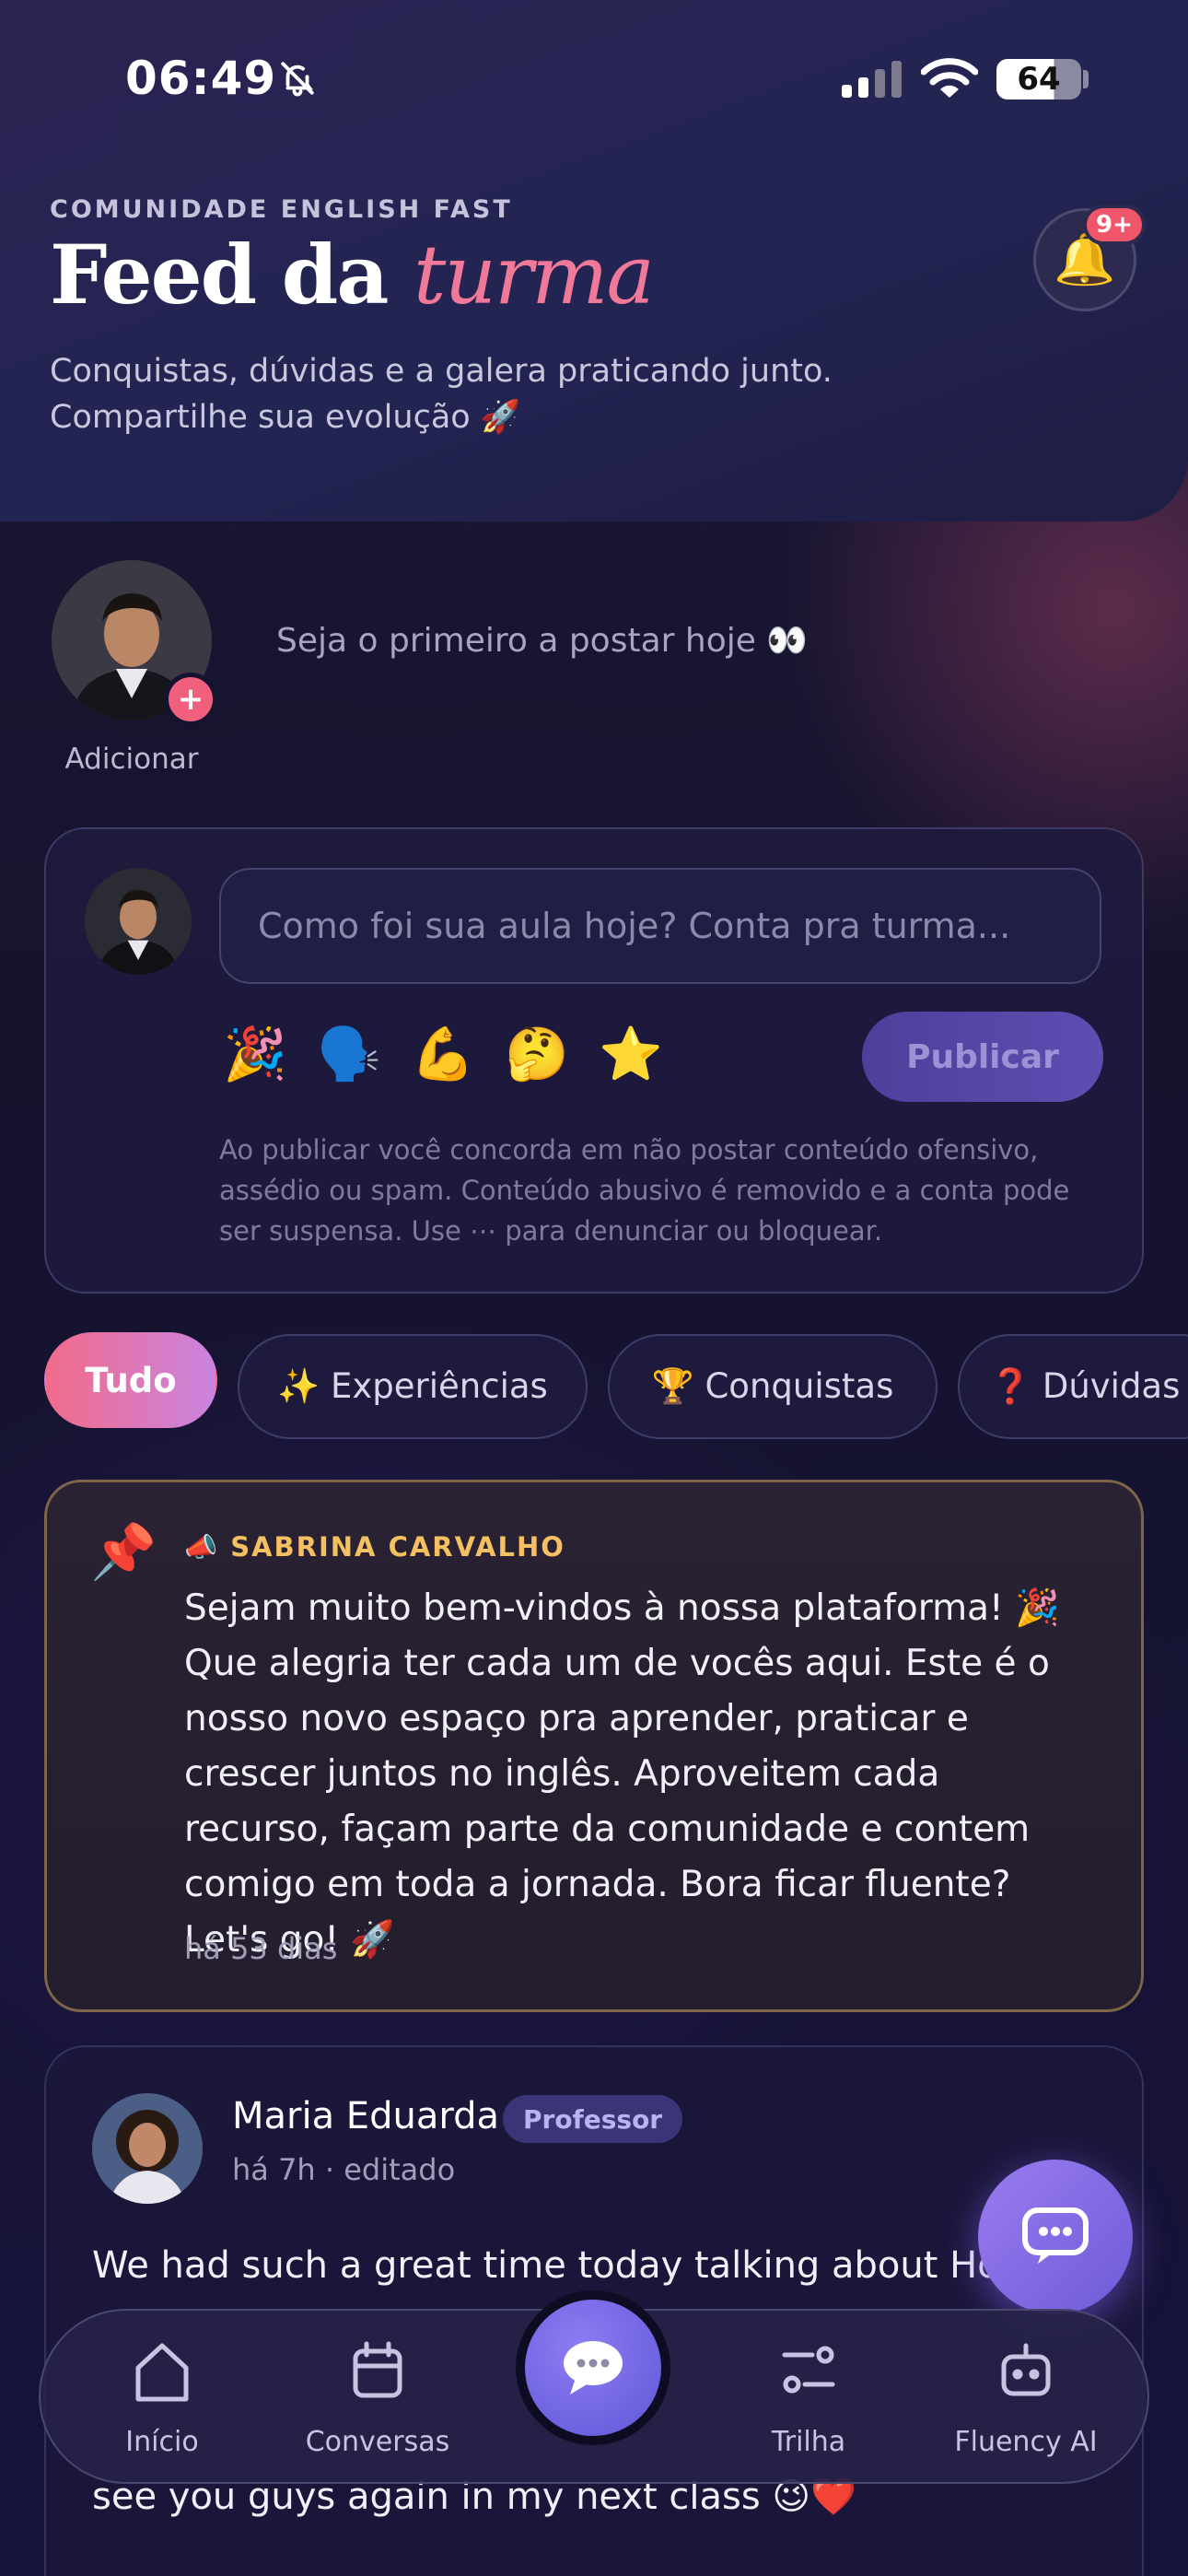  Describe the element at coordinates (297, 80) in the screenshot. I see `mute-bell-icon` at that location.